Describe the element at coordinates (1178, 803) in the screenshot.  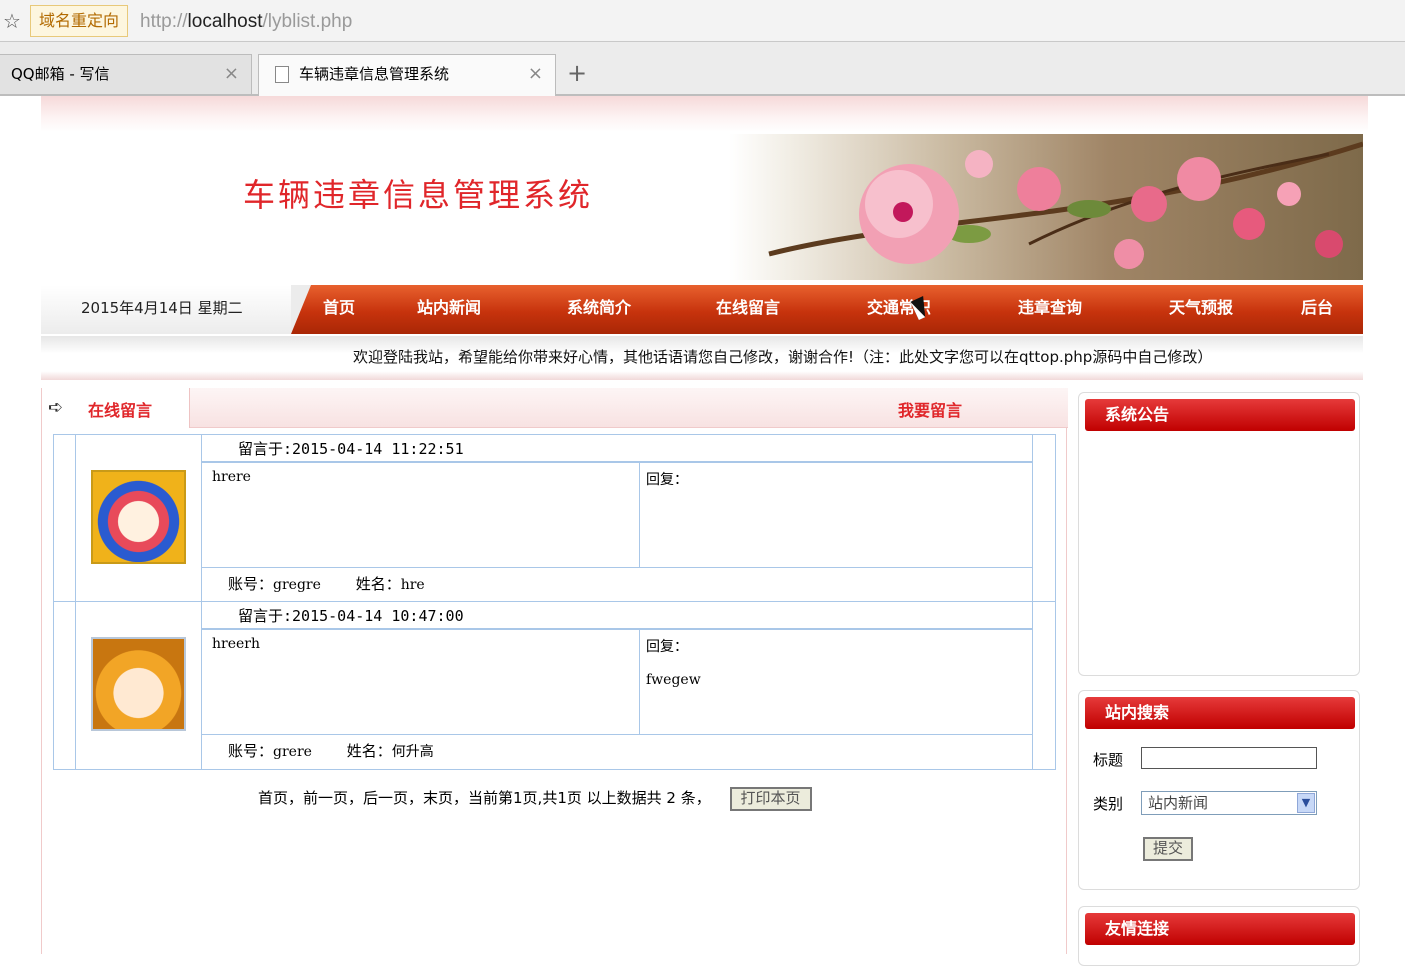
I see `type-selected: 站内新闻` at that location.